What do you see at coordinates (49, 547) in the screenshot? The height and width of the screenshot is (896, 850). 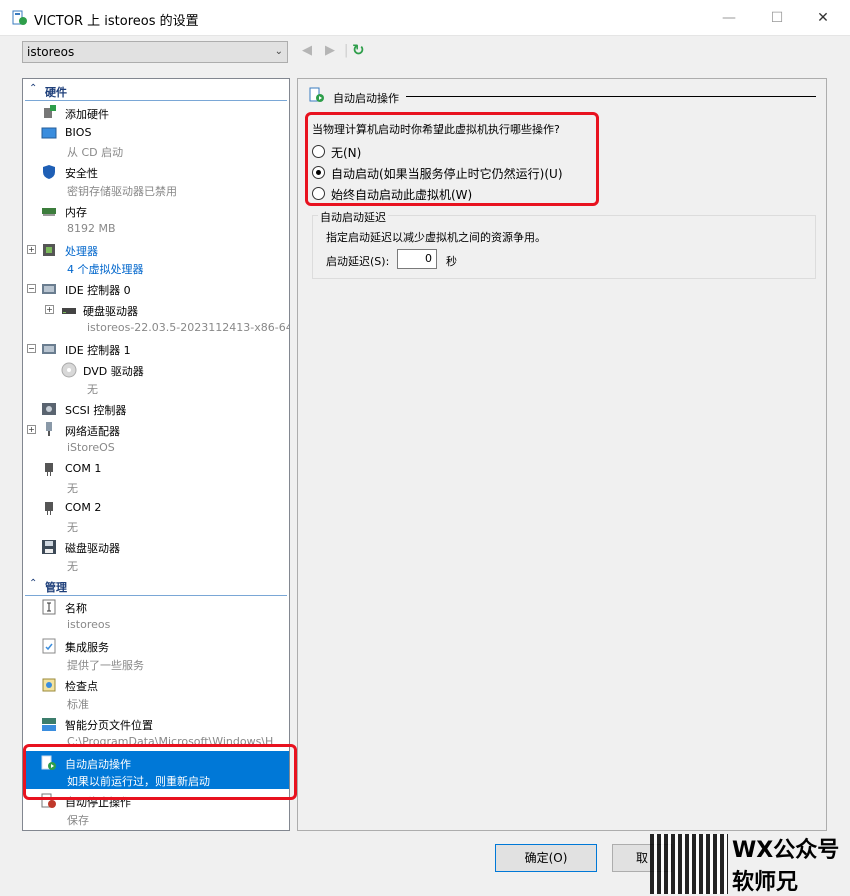 I see `floppy-disk-icon` at bounding box center [49, 547].